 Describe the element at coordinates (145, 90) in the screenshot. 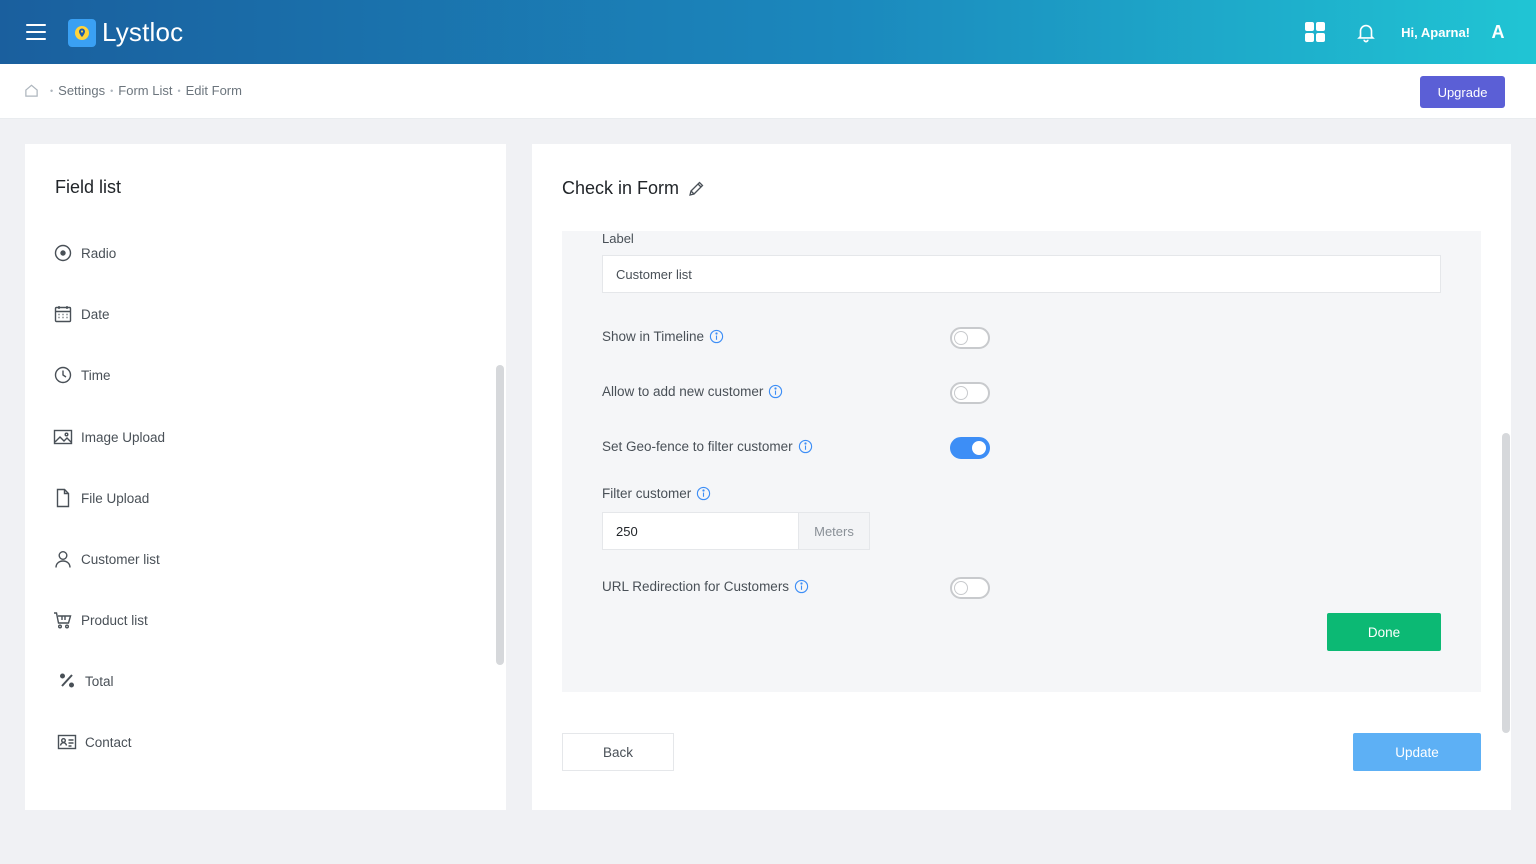

I see `breadcrumb-form-list: Form List` at that location.